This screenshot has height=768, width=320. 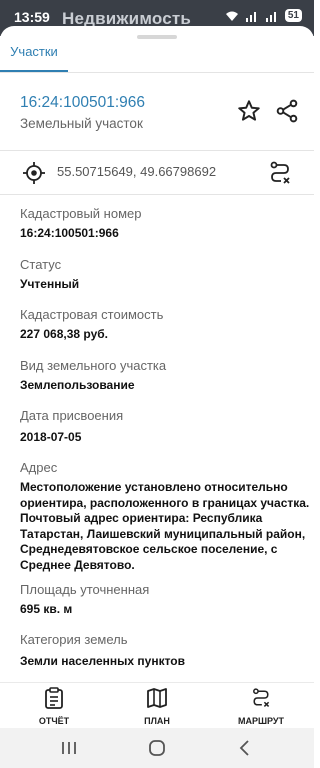 I want to click on field-value-assignment-date: 2018-07-05, so click(x=51, y=437).